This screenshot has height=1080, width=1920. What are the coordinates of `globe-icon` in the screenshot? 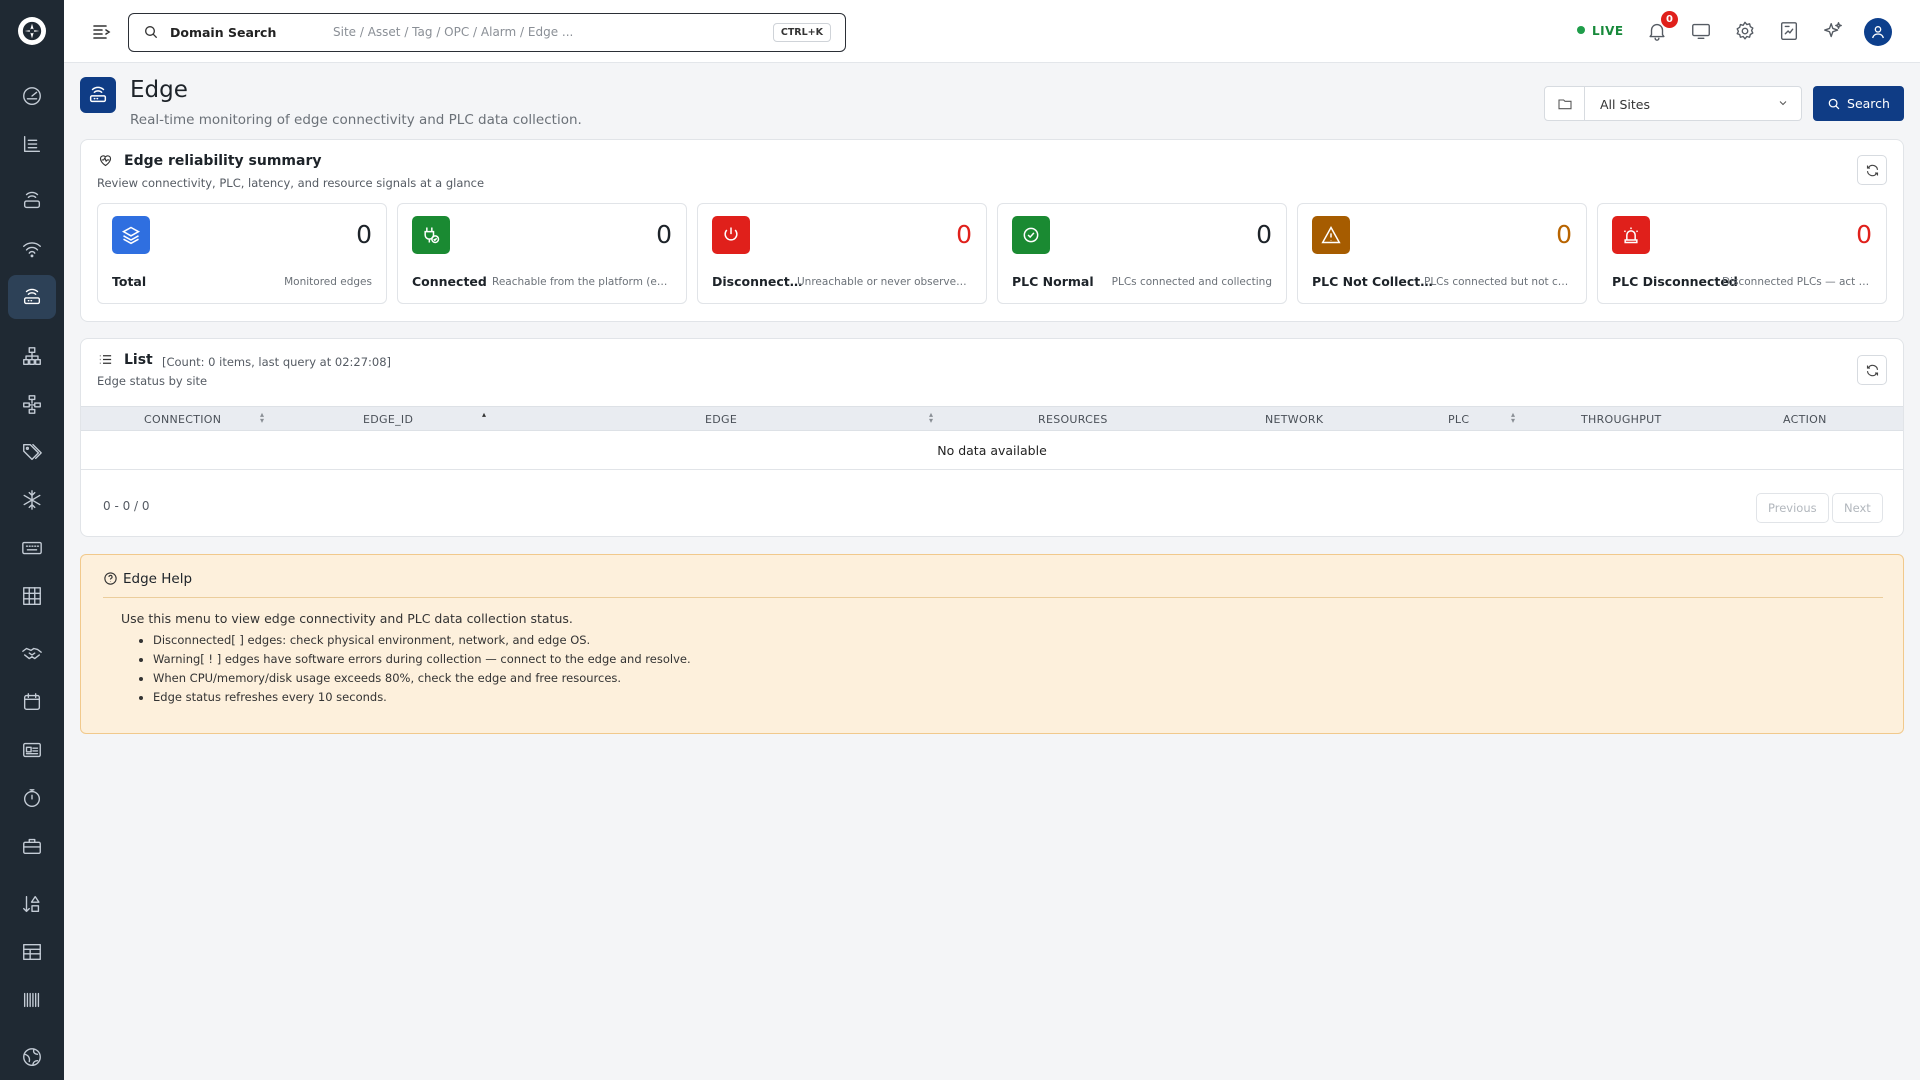 It's located at (32, 1057).